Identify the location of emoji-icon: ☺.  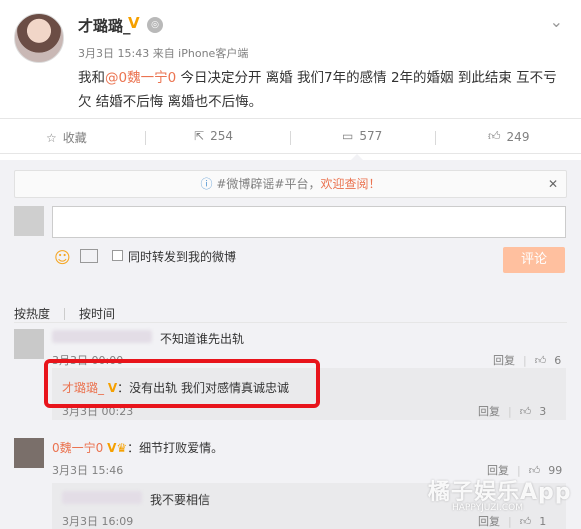
(62, 257).